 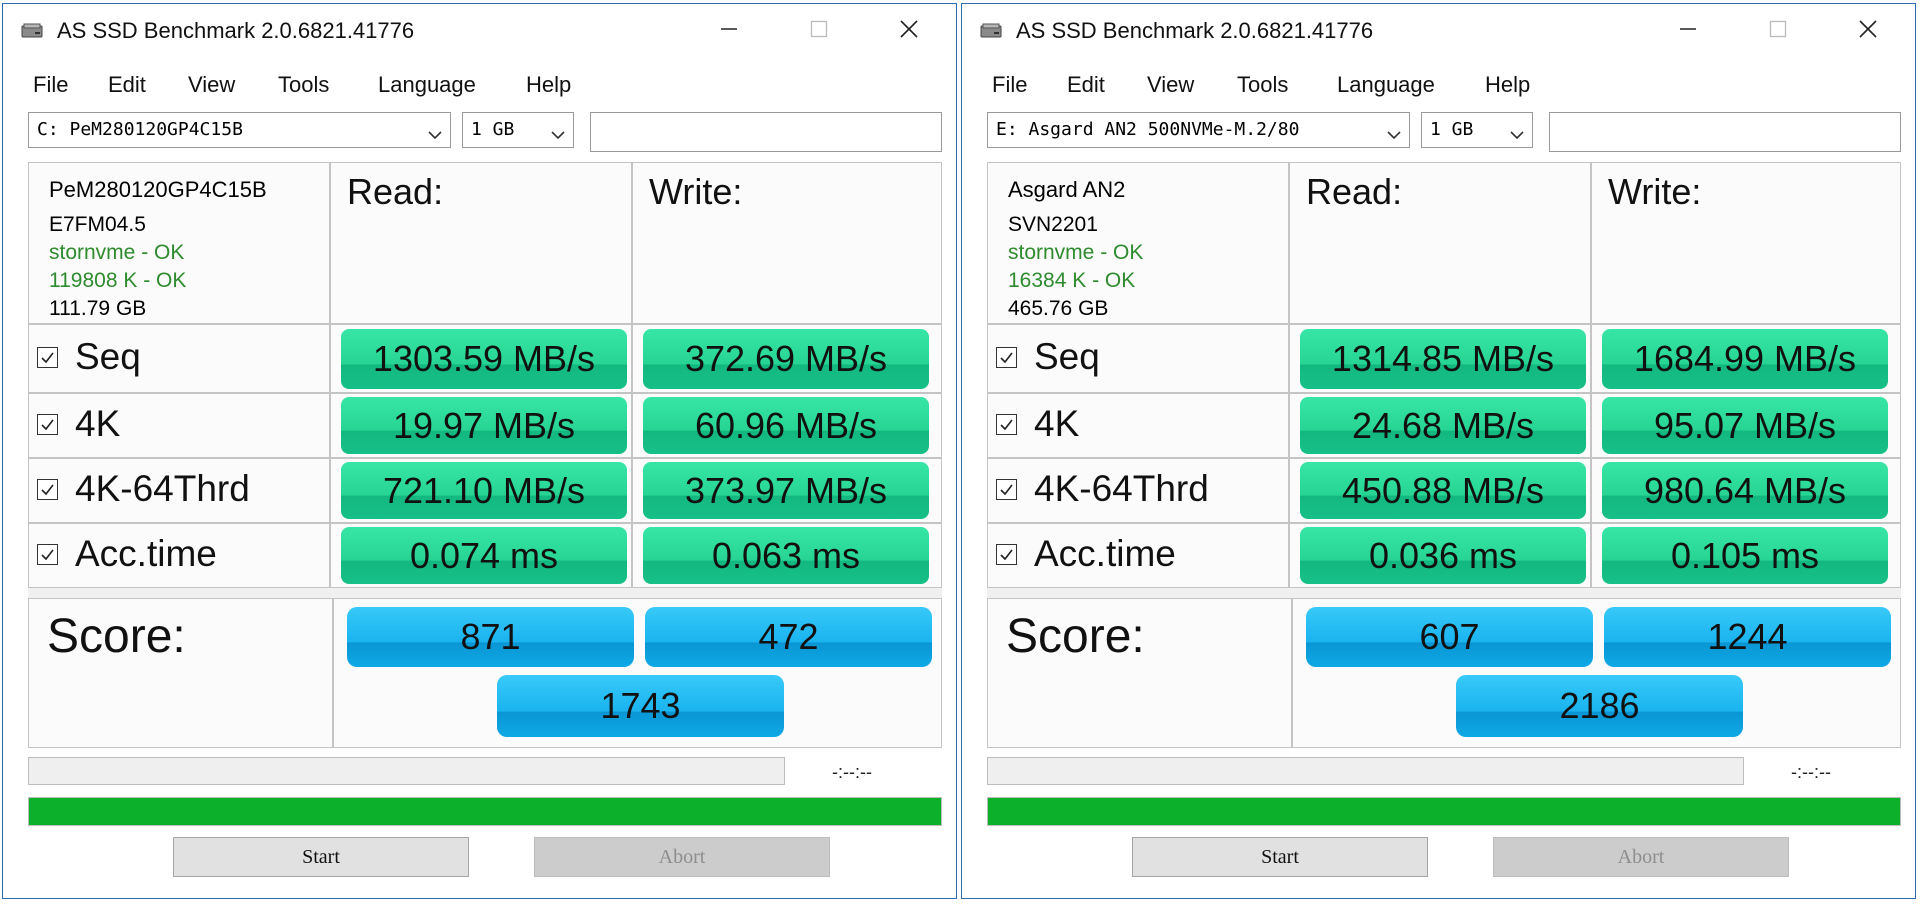 I want to click on test-label-seq: Seq, so click(x=108, y=356).